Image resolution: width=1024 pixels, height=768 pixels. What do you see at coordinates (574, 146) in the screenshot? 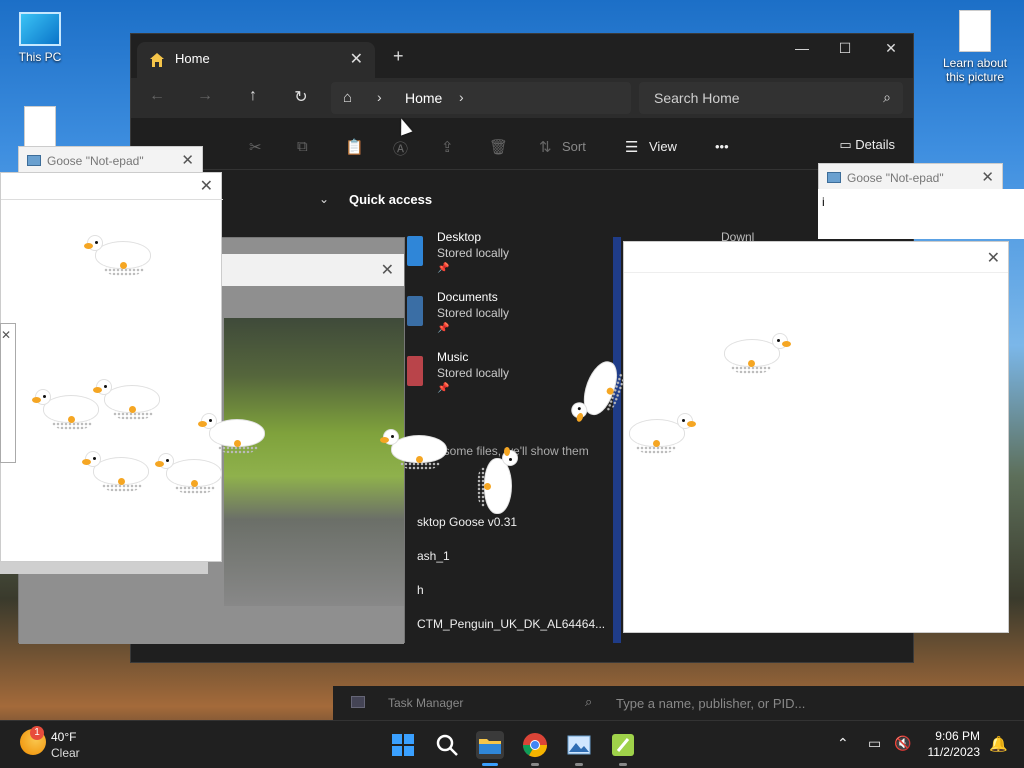
I see `sort-button: Sort` at bounding box center [574, 146].